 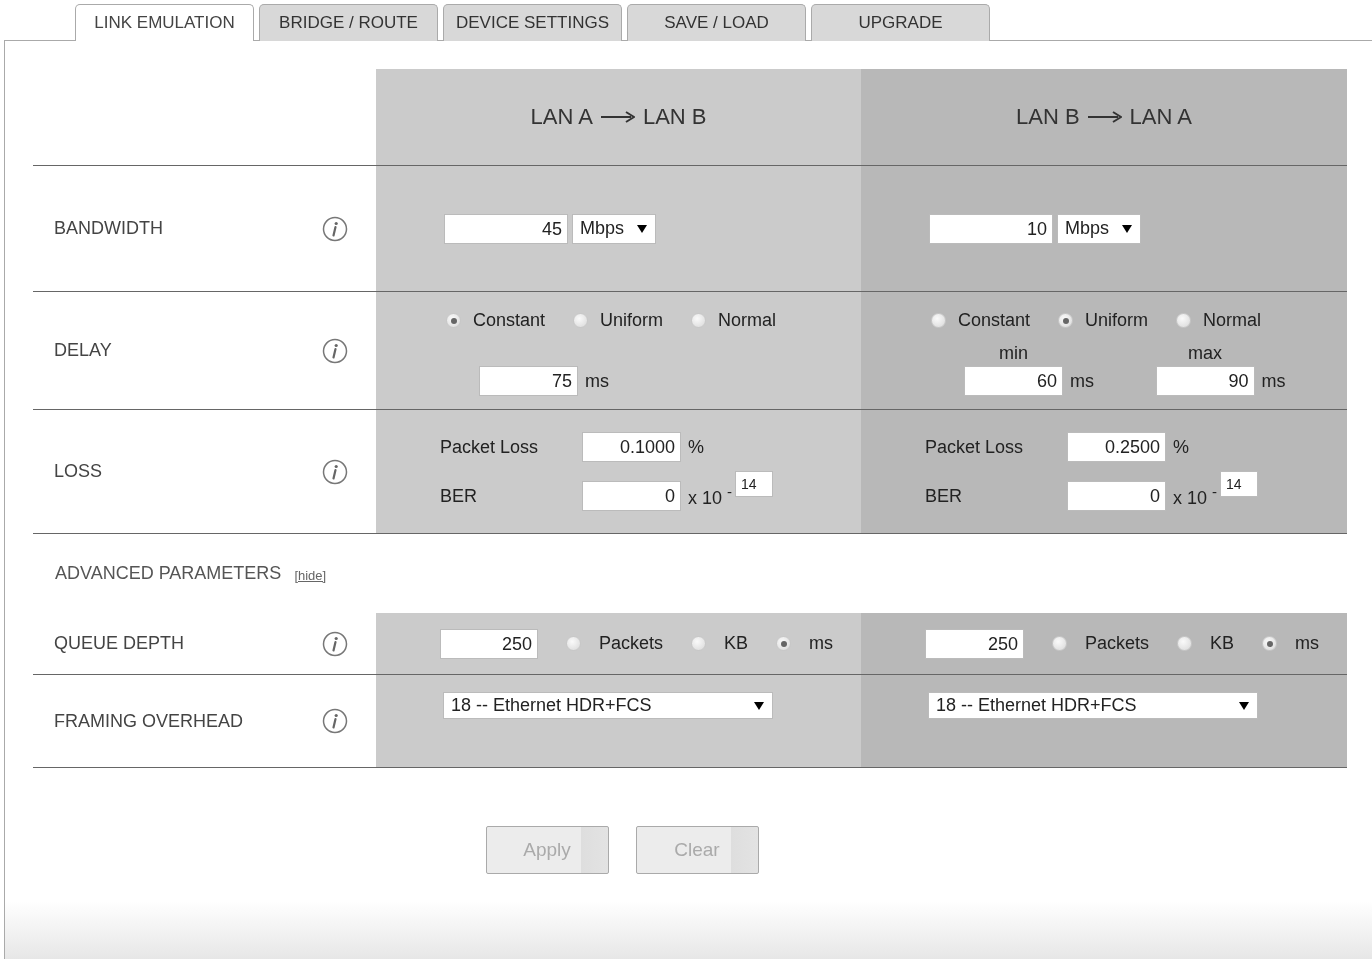 What do you see at coordinates (310, 575) in the screenshot?
I see `hide-link: [hide]` at bounding box center [310, 575].